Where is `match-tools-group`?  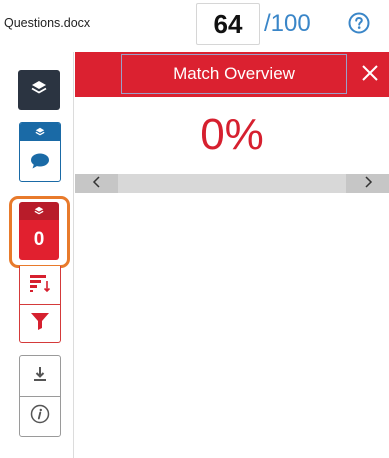
match-tools-group is located at coordinates (40, 304).